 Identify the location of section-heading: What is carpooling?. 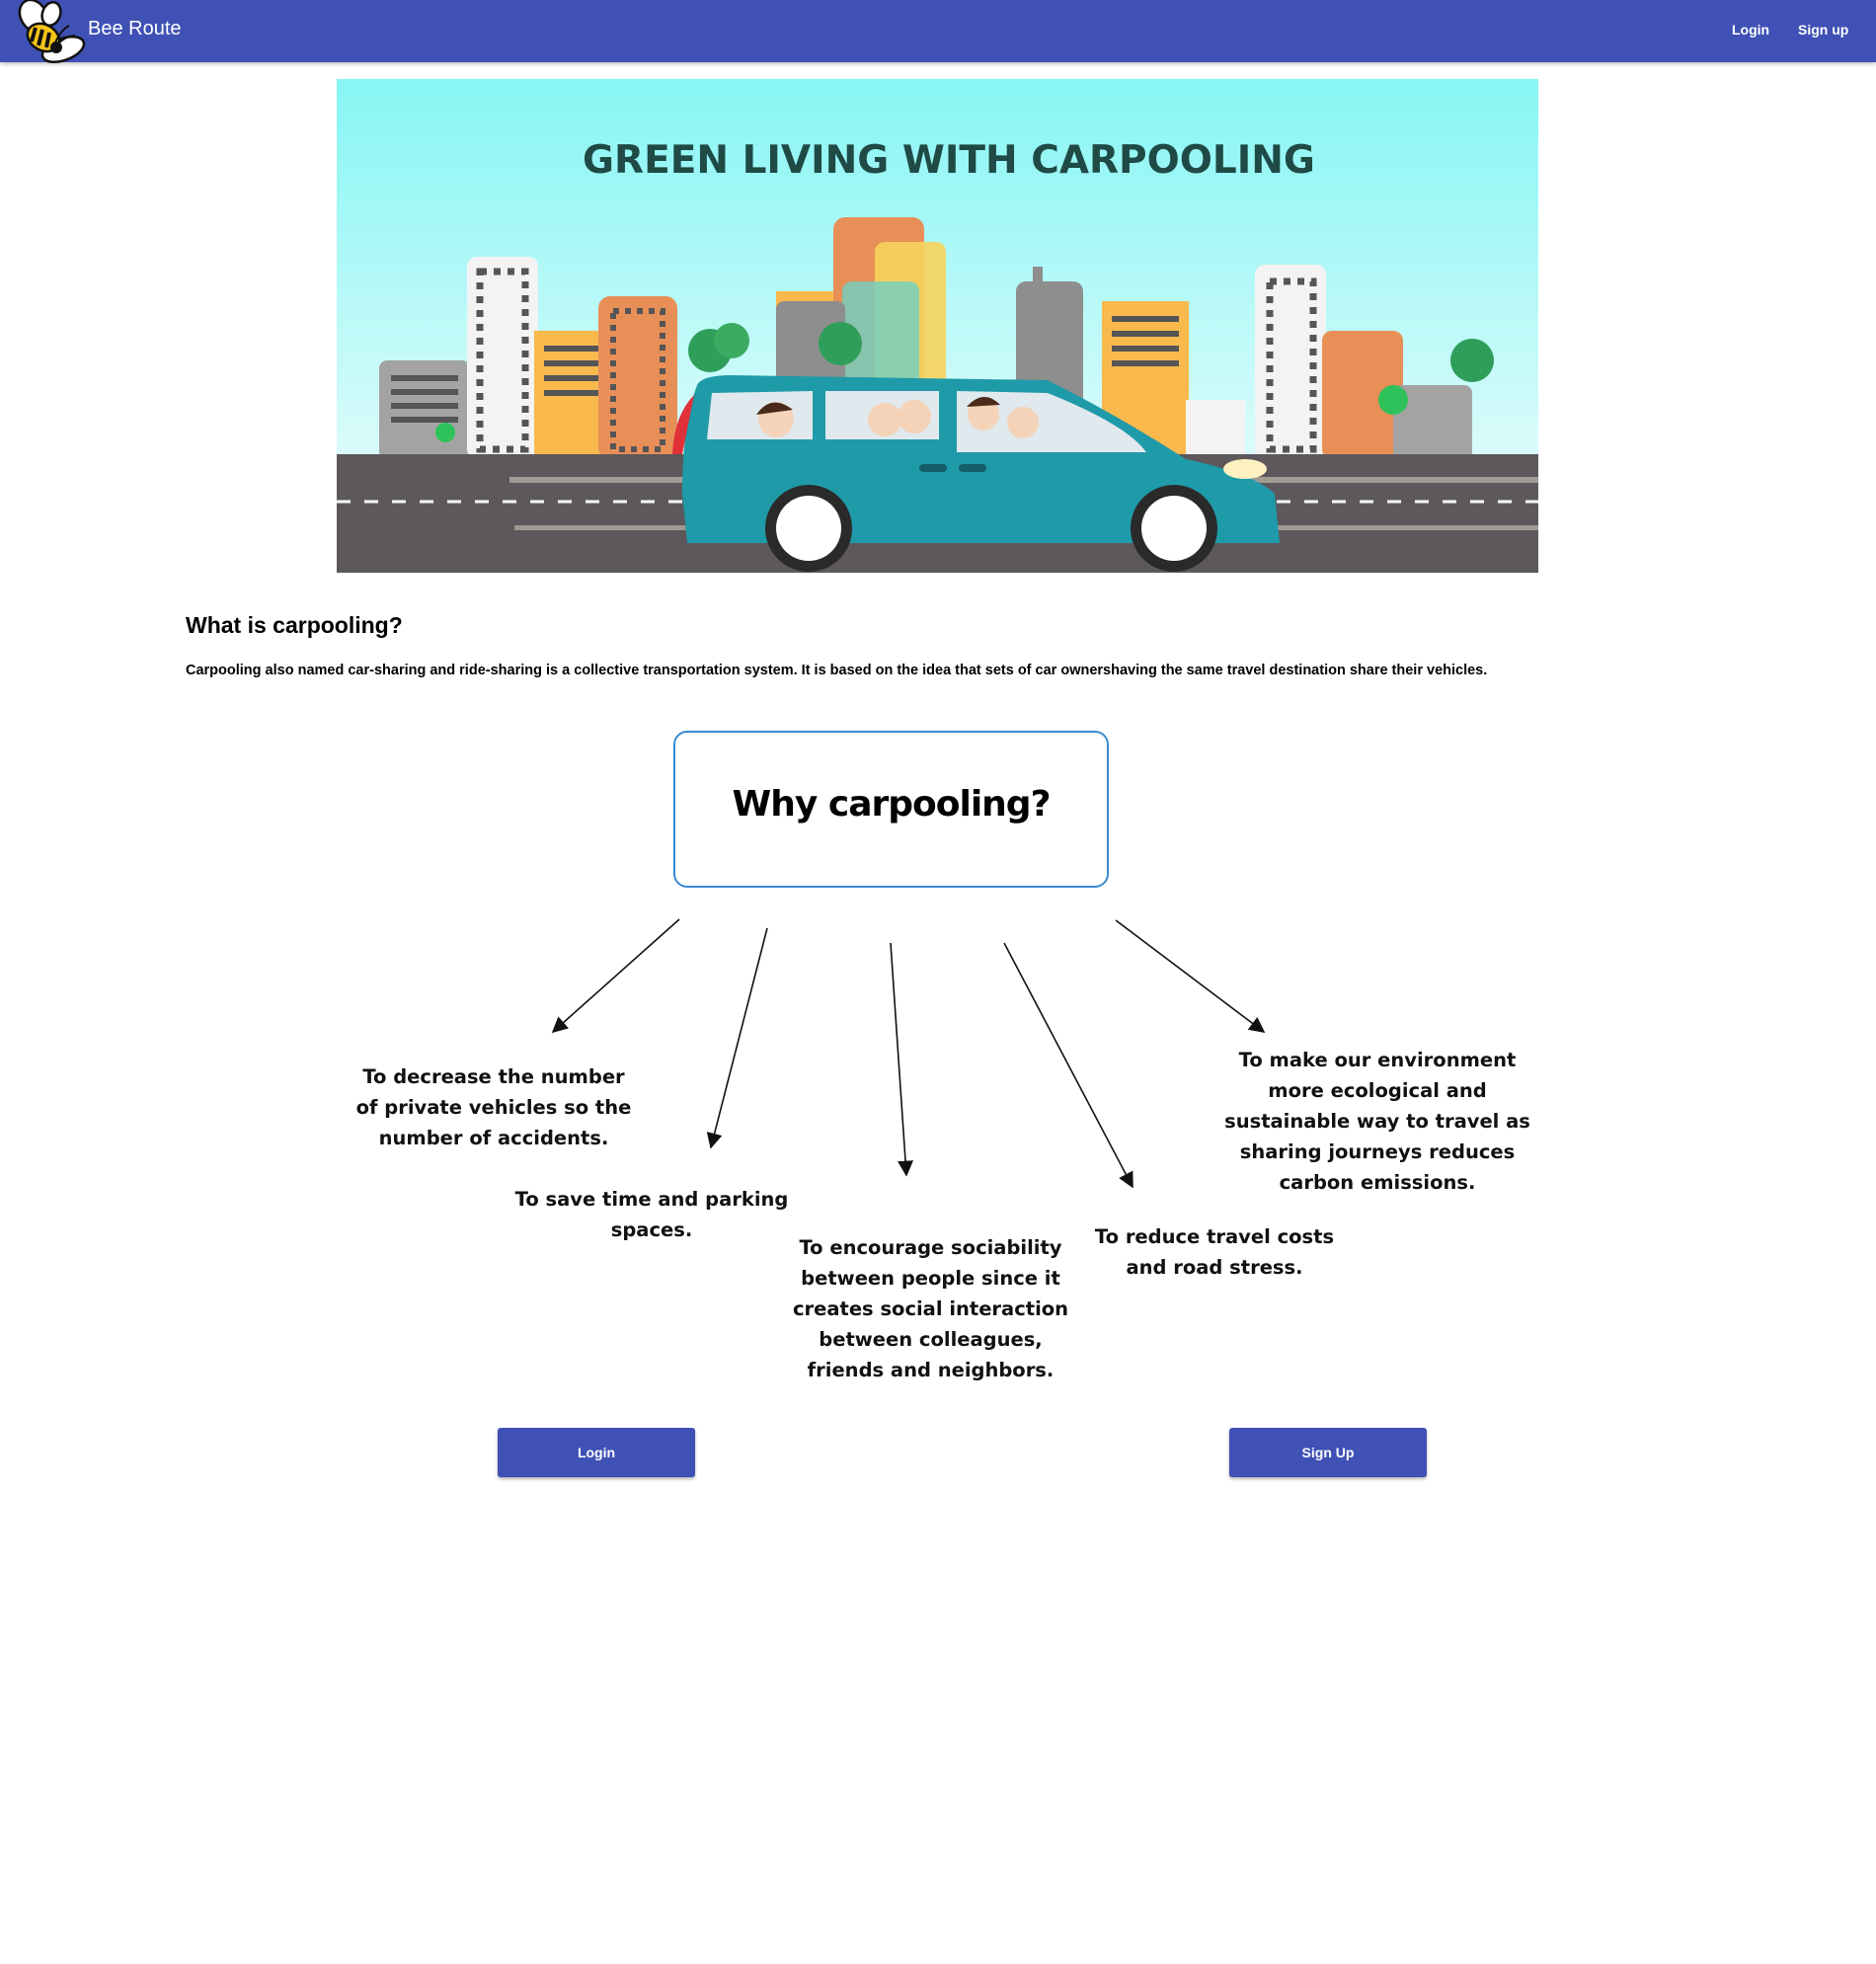
(294, 625).